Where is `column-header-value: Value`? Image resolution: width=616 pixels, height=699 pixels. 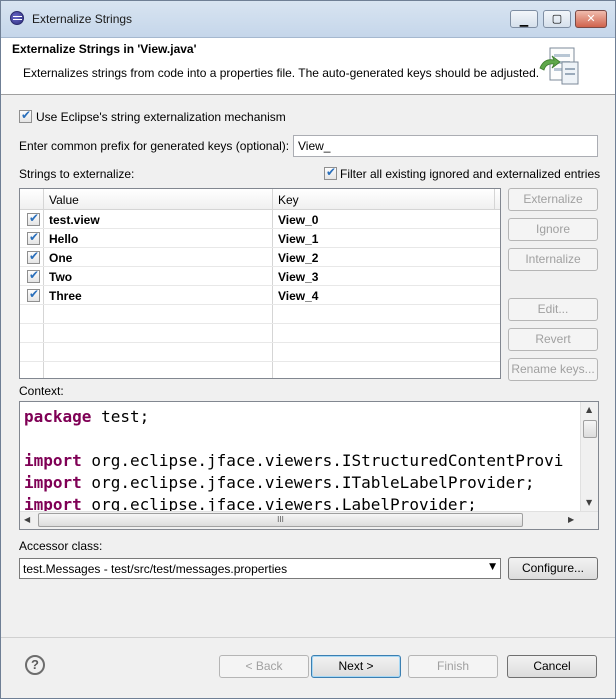
column-header-value: Value is located at coordinates (64, 200).